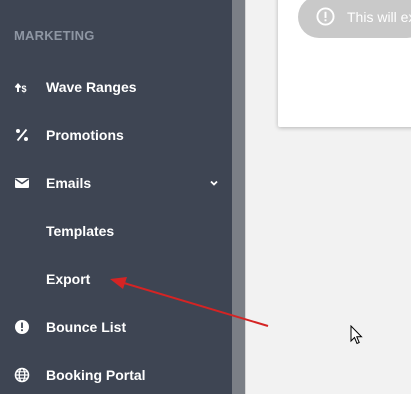 Image resolution: width=411 pixels, height=394 pixels. Describe the element at coordinates (20, 88) in the screenshot. I see `wave-ranges-icon: $` at that location.